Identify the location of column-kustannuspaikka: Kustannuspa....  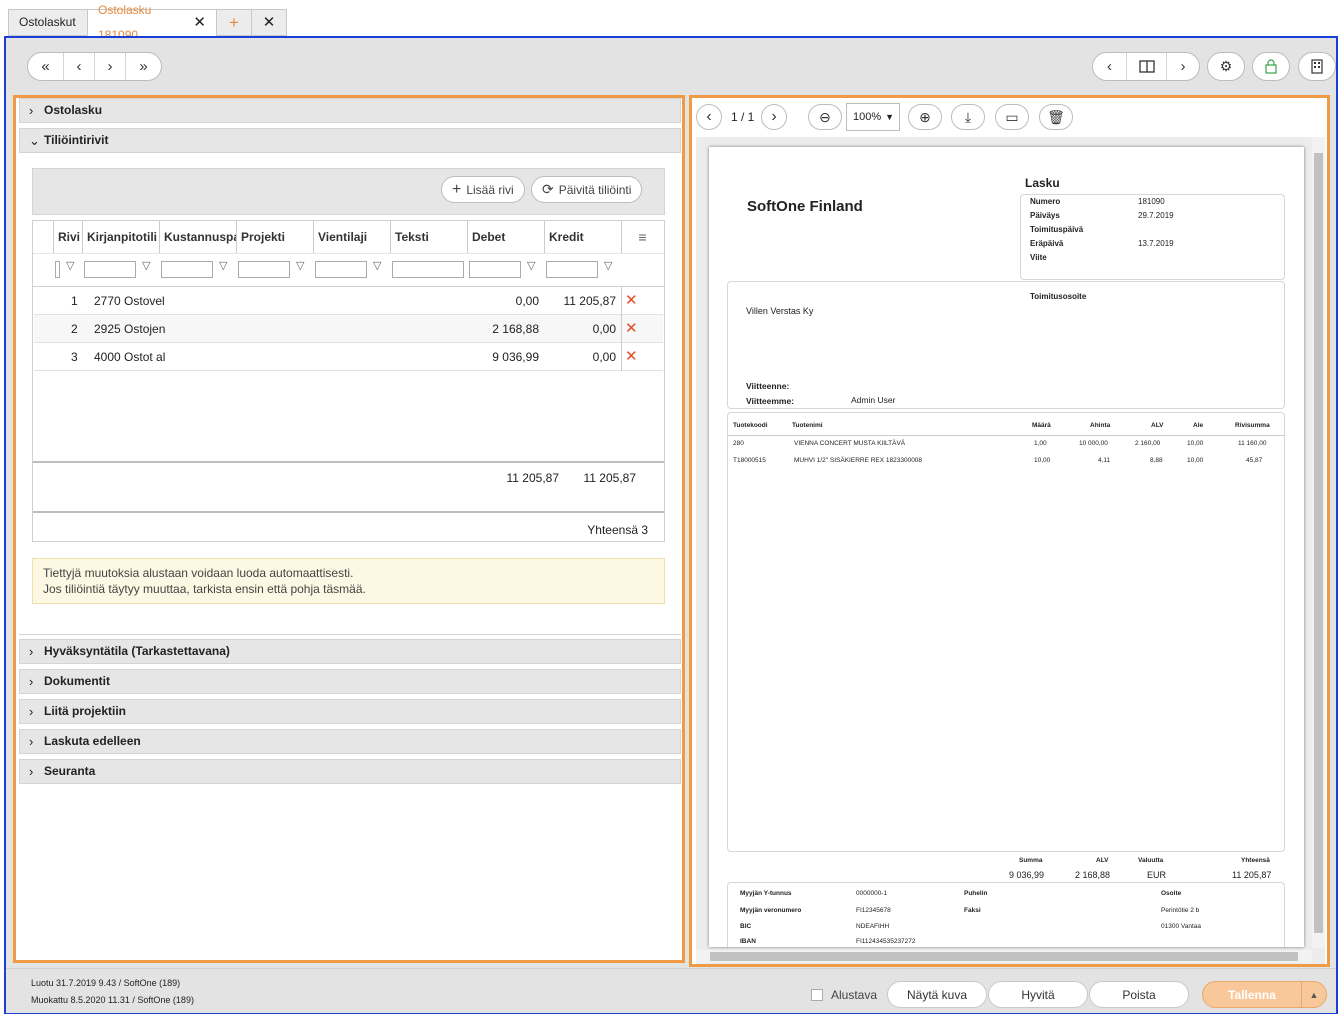
(197, 237).